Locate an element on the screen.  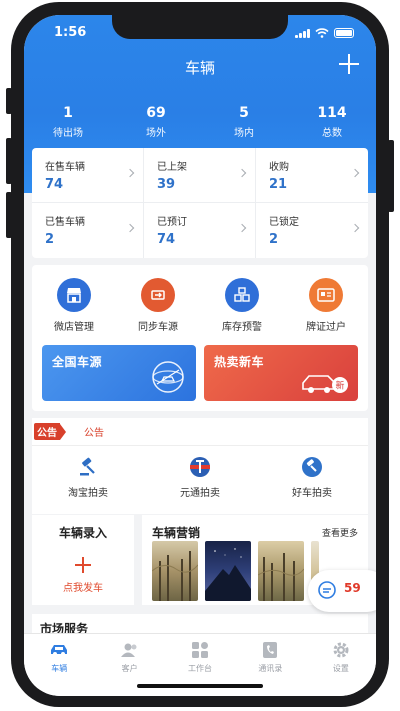
signal-icon is located at coordinates (302, 33).